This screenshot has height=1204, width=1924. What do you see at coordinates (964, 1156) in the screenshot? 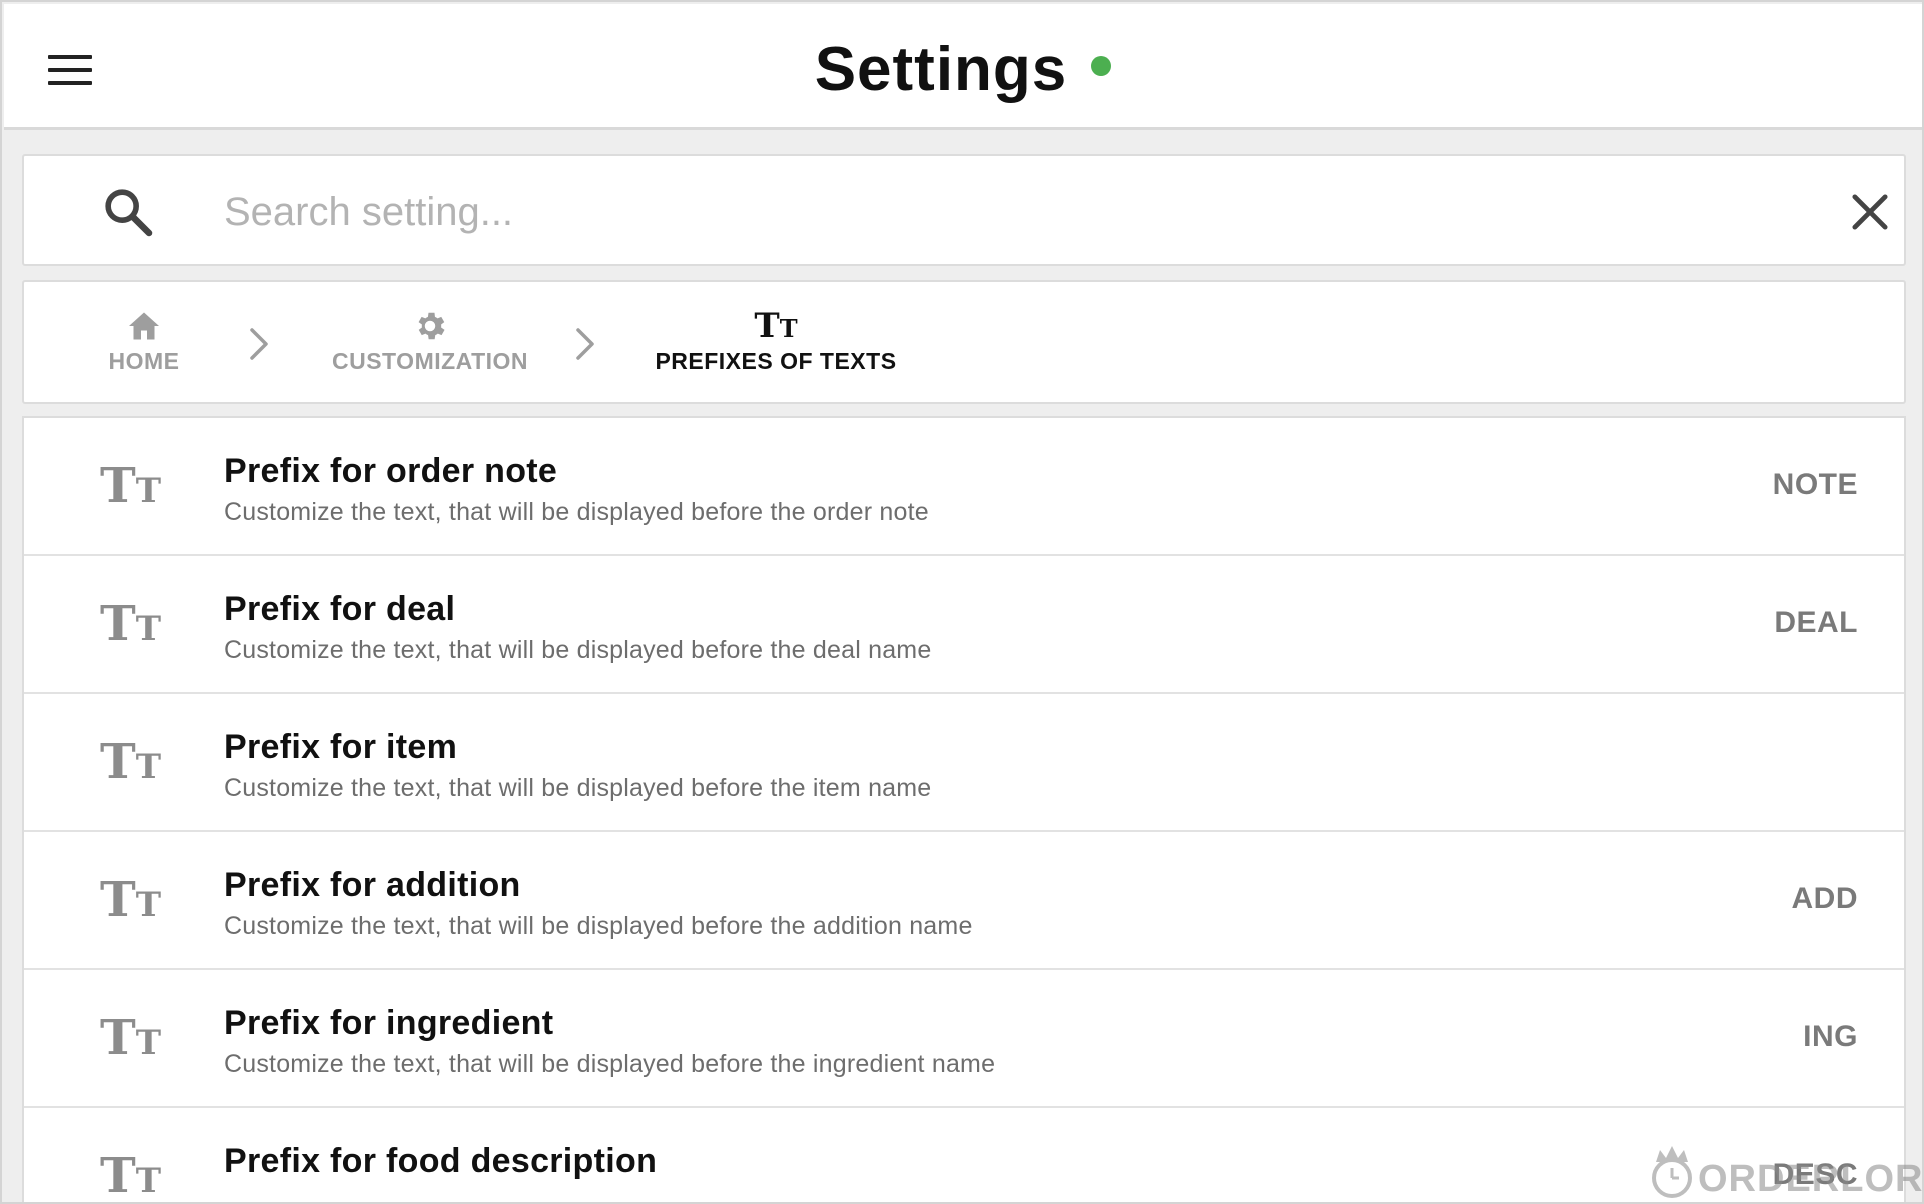
I see `setting-row-food-description: TT Prefix for food description DESC` at bounding box center [964, 1156].